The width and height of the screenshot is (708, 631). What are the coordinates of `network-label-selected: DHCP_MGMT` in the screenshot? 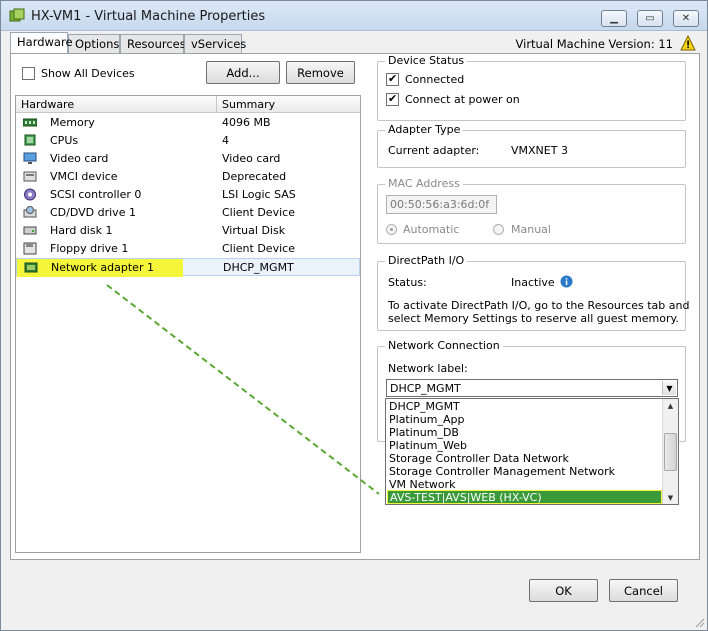 It's located at (425, 388).